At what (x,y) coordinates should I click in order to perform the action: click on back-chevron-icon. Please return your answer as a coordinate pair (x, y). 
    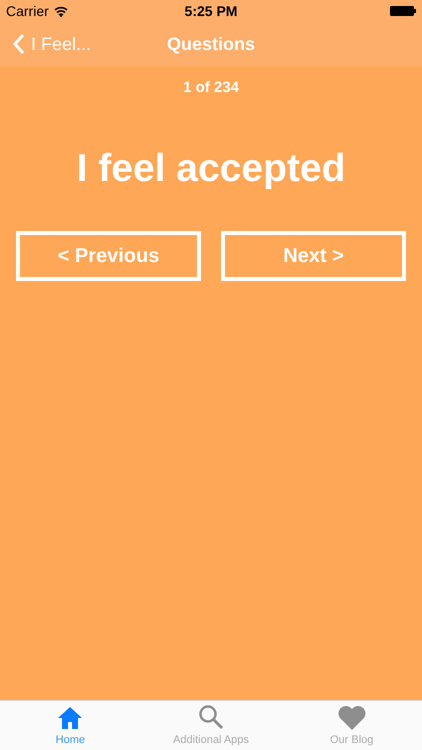
    Looking at the image, I should click on (18, 44).